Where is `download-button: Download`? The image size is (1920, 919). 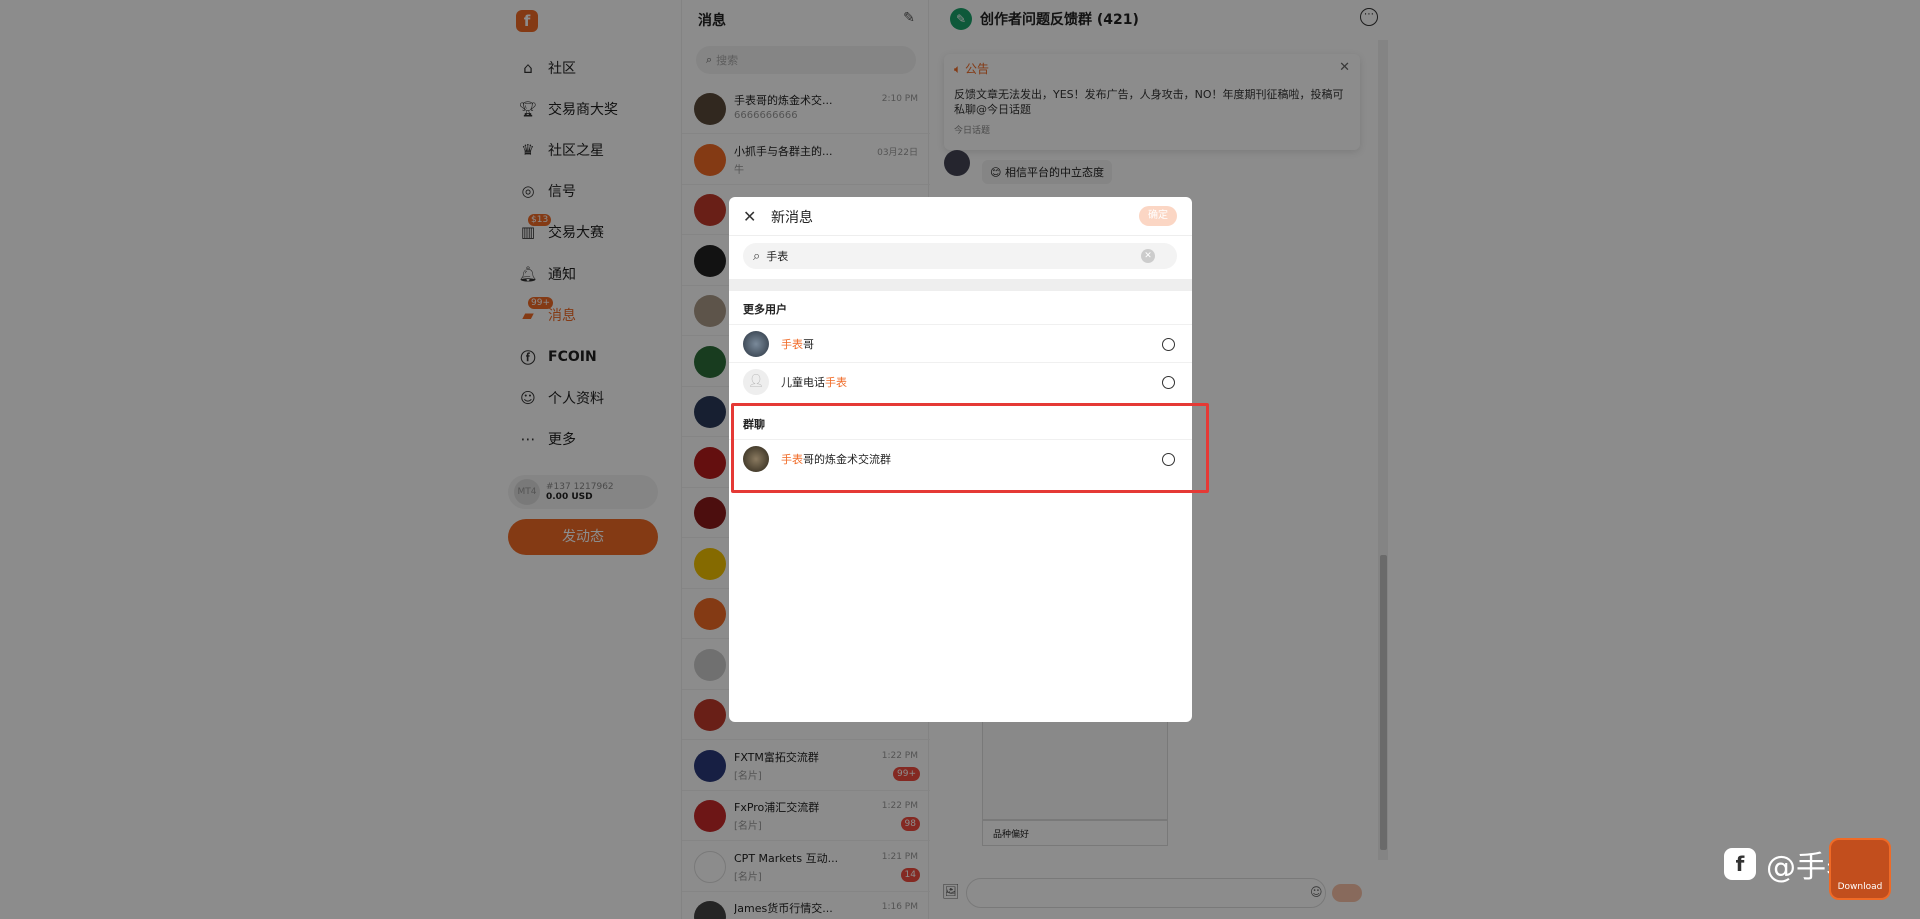 download-button: Download is located at coordinates (1860, 869).